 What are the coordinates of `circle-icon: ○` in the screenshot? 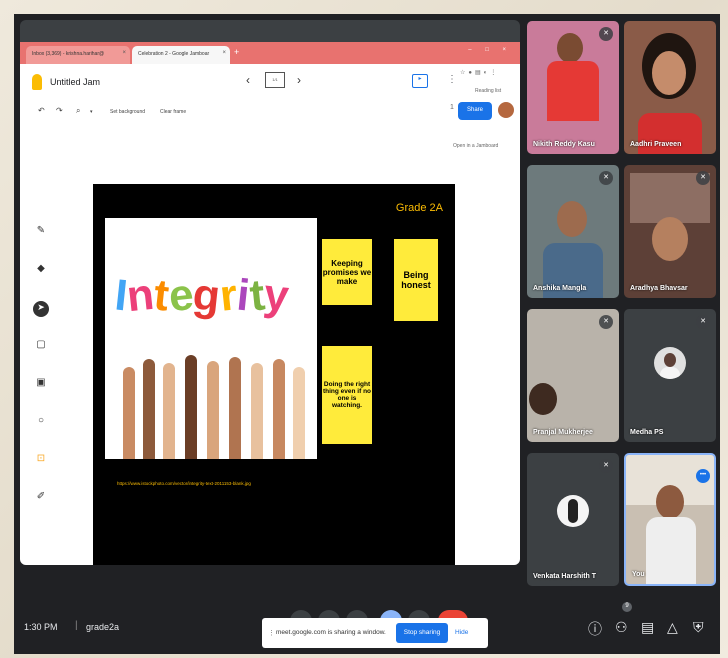 It's located at (41, 420).